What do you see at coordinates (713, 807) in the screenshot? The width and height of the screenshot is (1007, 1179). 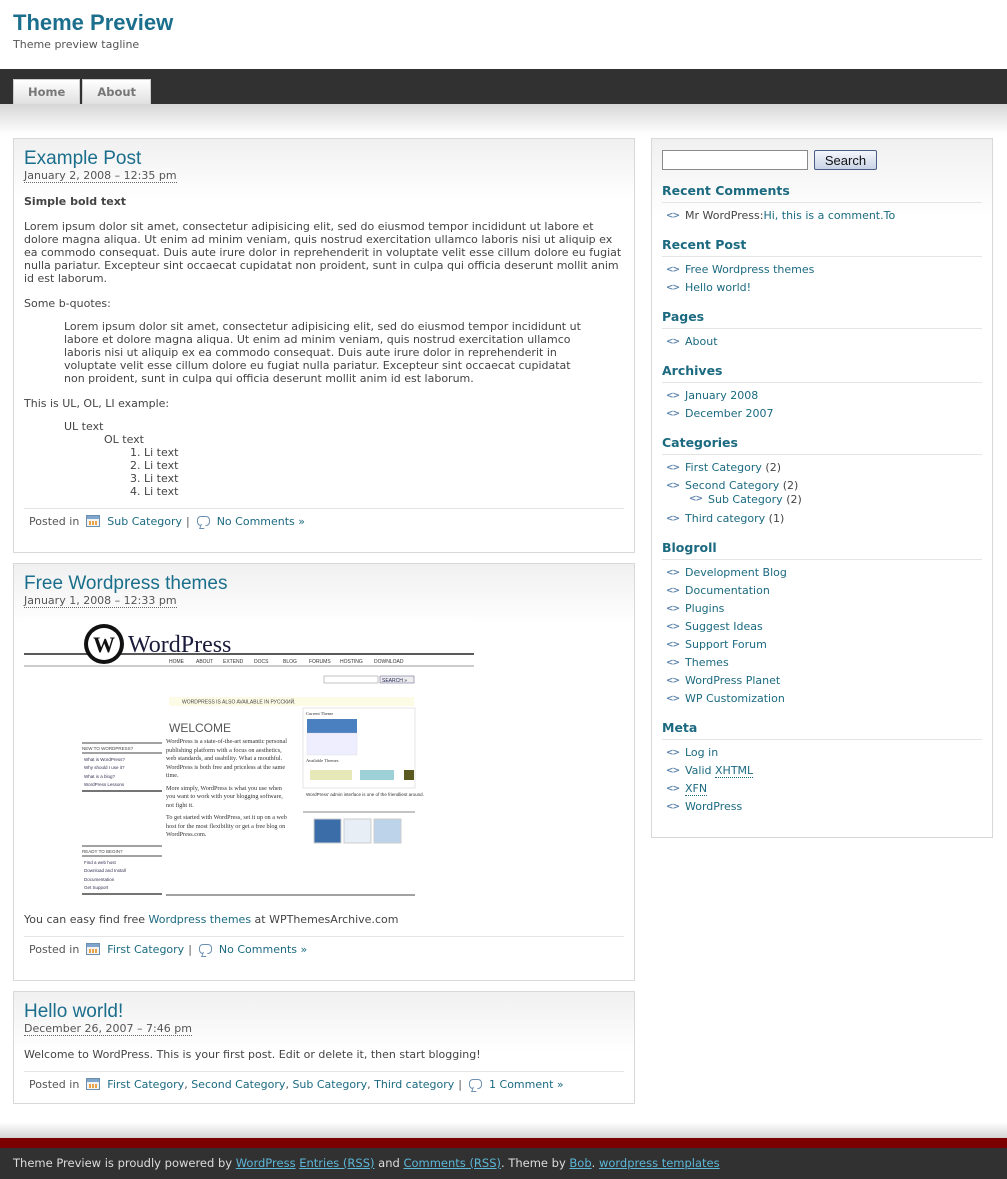 I see `wordpress-link: WordPress` at bounding box center [713, 807].